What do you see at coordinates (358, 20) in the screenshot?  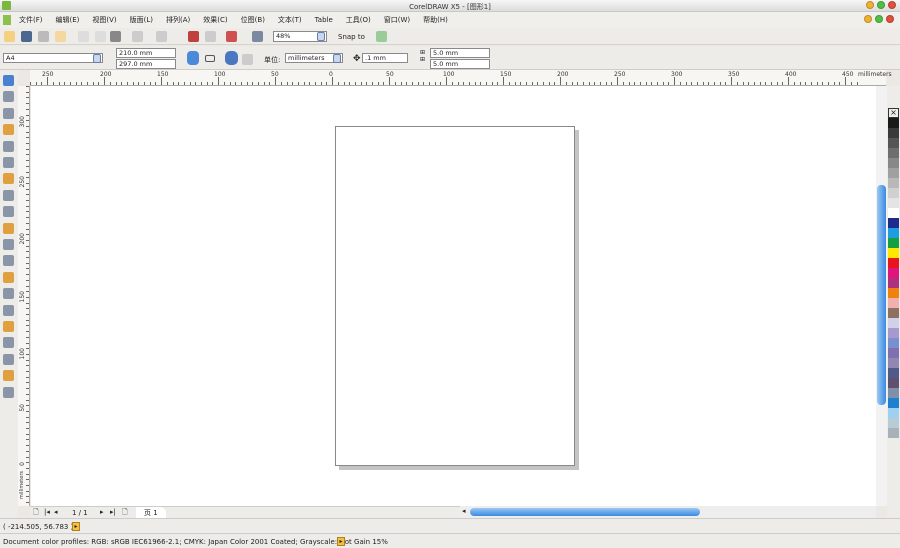 I see `menu-item: 工具(O)` at bounding box center [358, 20].